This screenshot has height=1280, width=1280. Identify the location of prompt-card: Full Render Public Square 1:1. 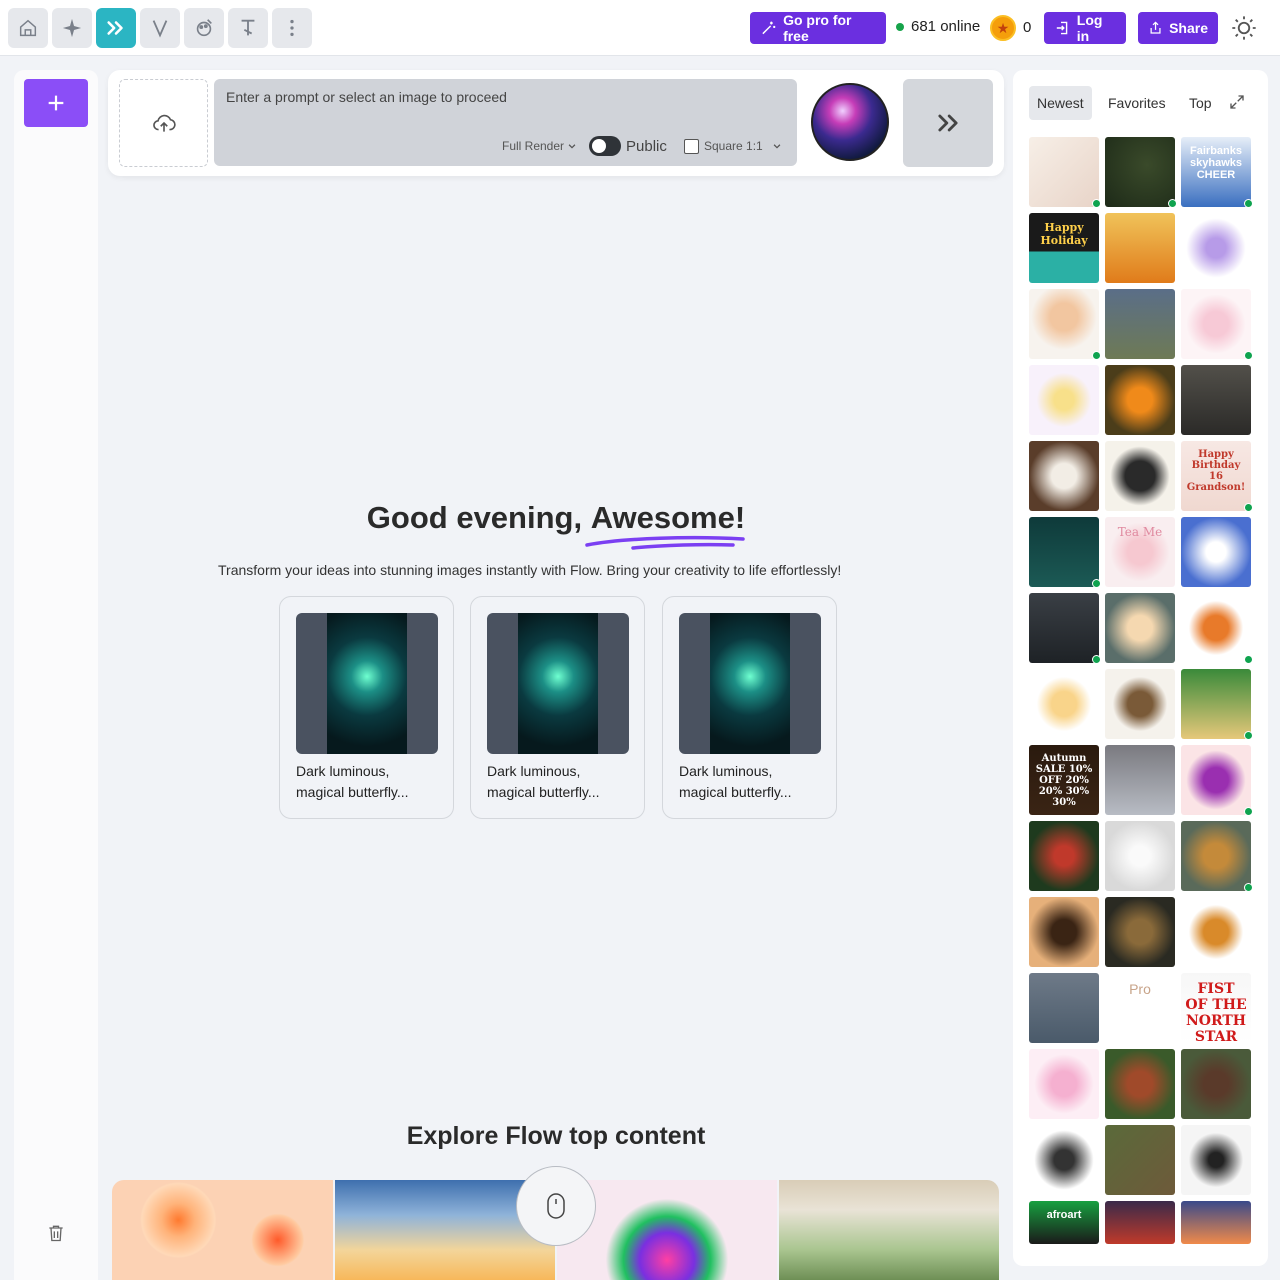
(556, 123).